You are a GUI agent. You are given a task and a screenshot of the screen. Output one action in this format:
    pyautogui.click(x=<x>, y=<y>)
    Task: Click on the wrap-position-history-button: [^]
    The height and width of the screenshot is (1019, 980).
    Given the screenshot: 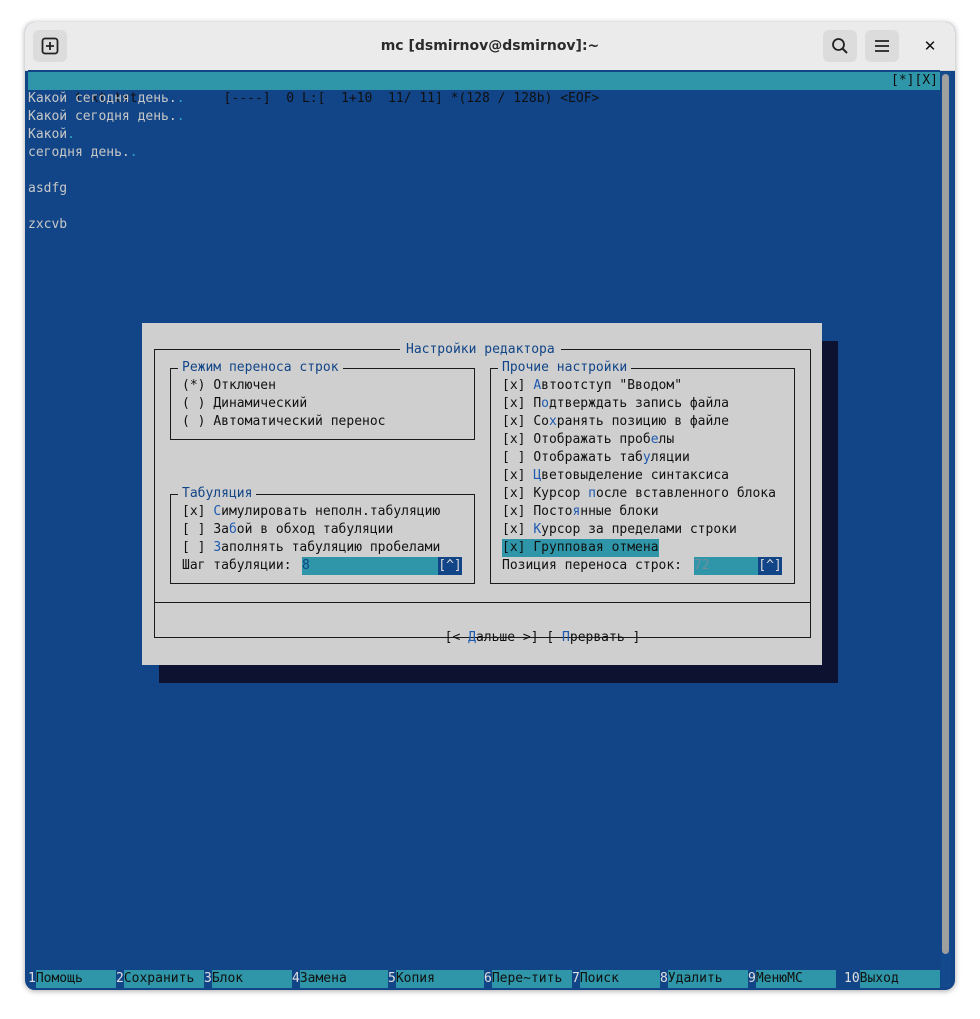 What is the action you would take?
    pyautogui.click(x=770, y=566)
    